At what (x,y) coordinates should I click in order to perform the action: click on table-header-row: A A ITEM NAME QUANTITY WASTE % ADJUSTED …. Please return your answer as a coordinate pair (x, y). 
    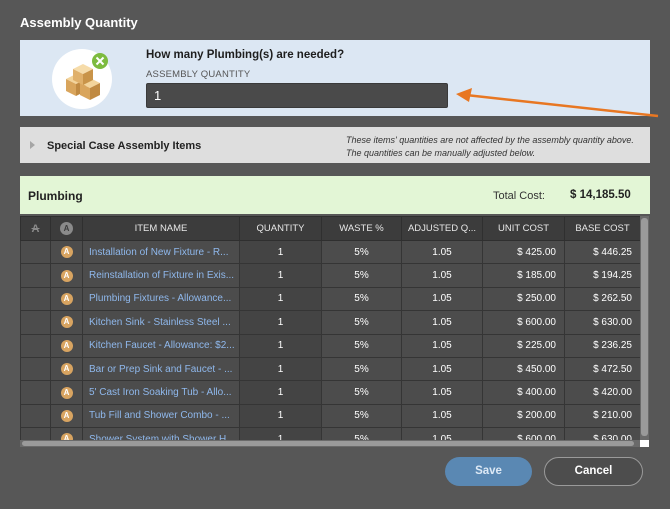
    Looking at the image, I should click on (330, 228).